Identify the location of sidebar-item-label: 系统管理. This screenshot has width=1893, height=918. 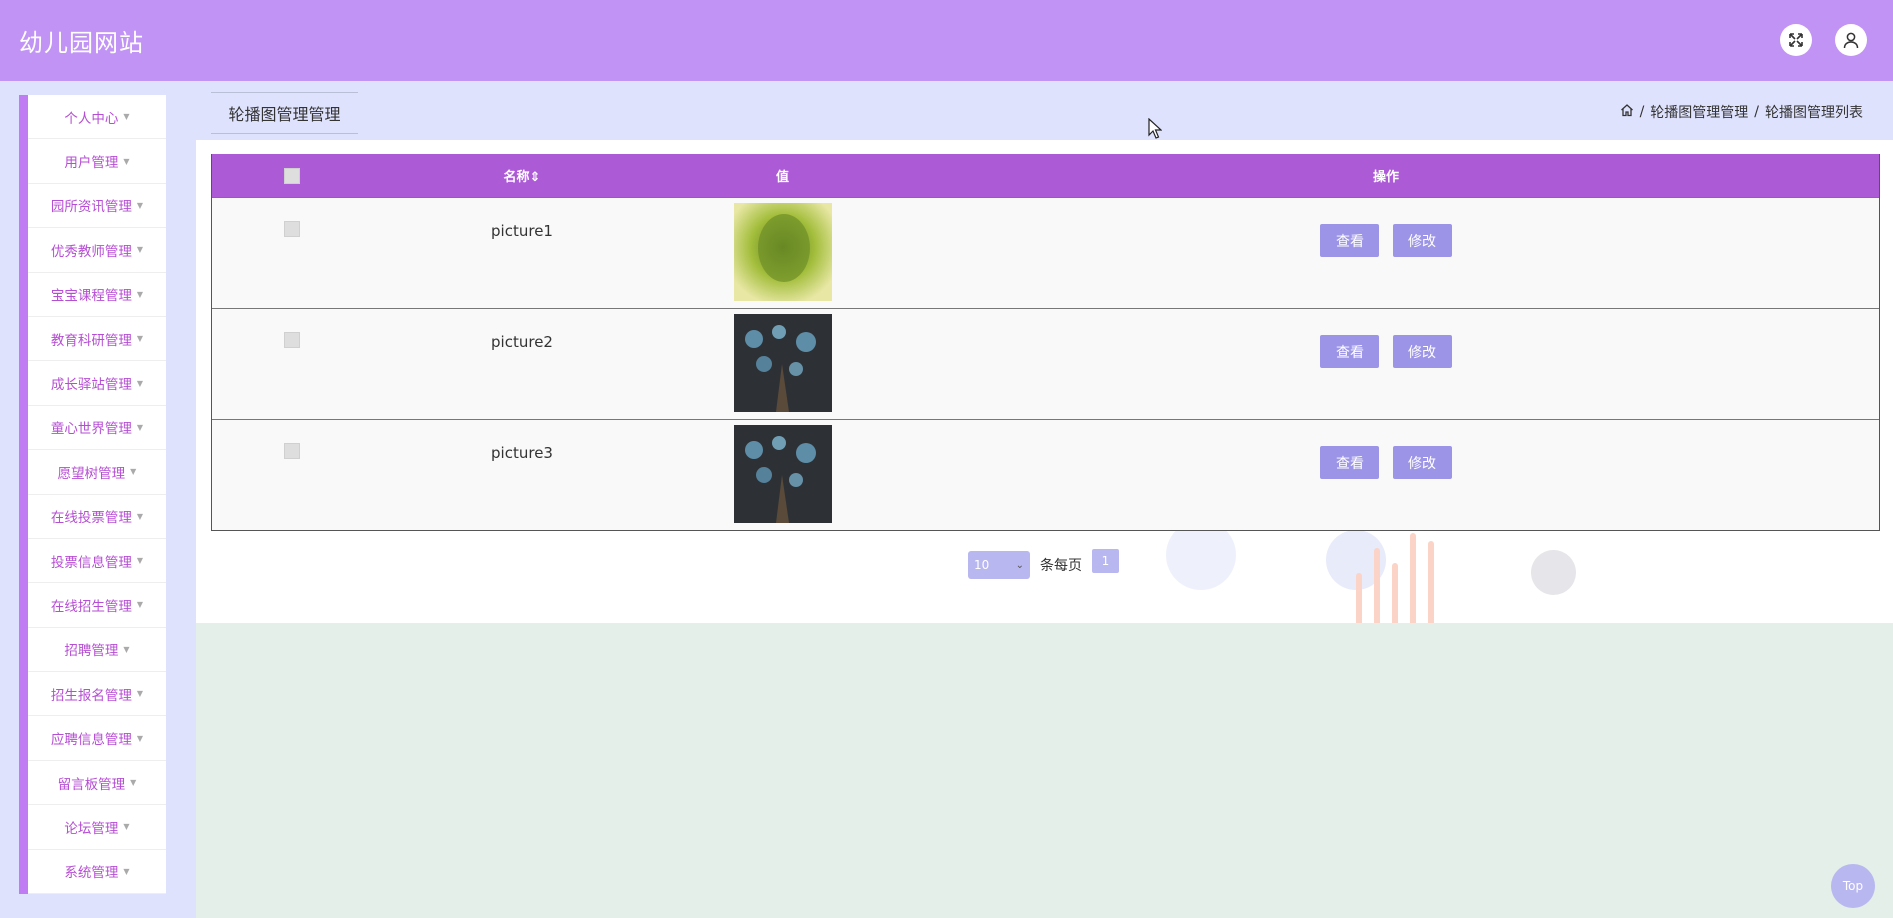
(91, 873).